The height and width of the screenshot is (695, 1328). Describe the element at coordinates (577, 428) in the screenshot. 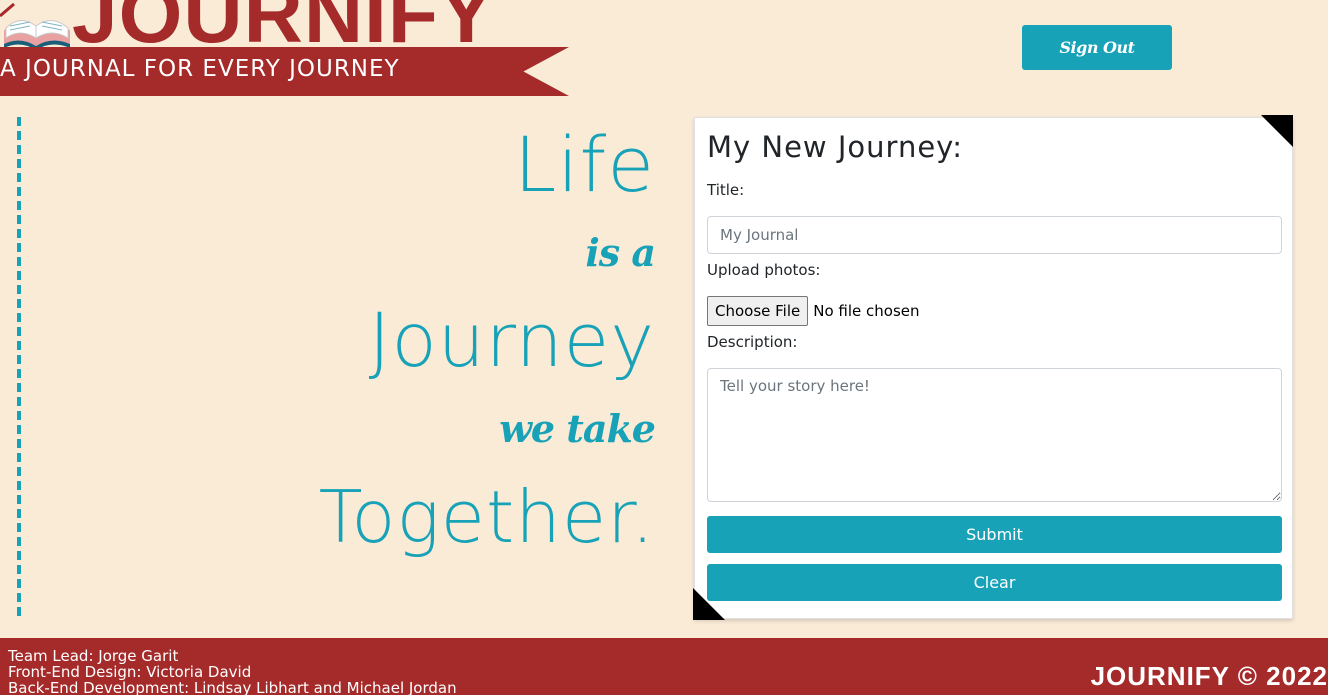

I see `quote-line-we-take: we take` at that location.